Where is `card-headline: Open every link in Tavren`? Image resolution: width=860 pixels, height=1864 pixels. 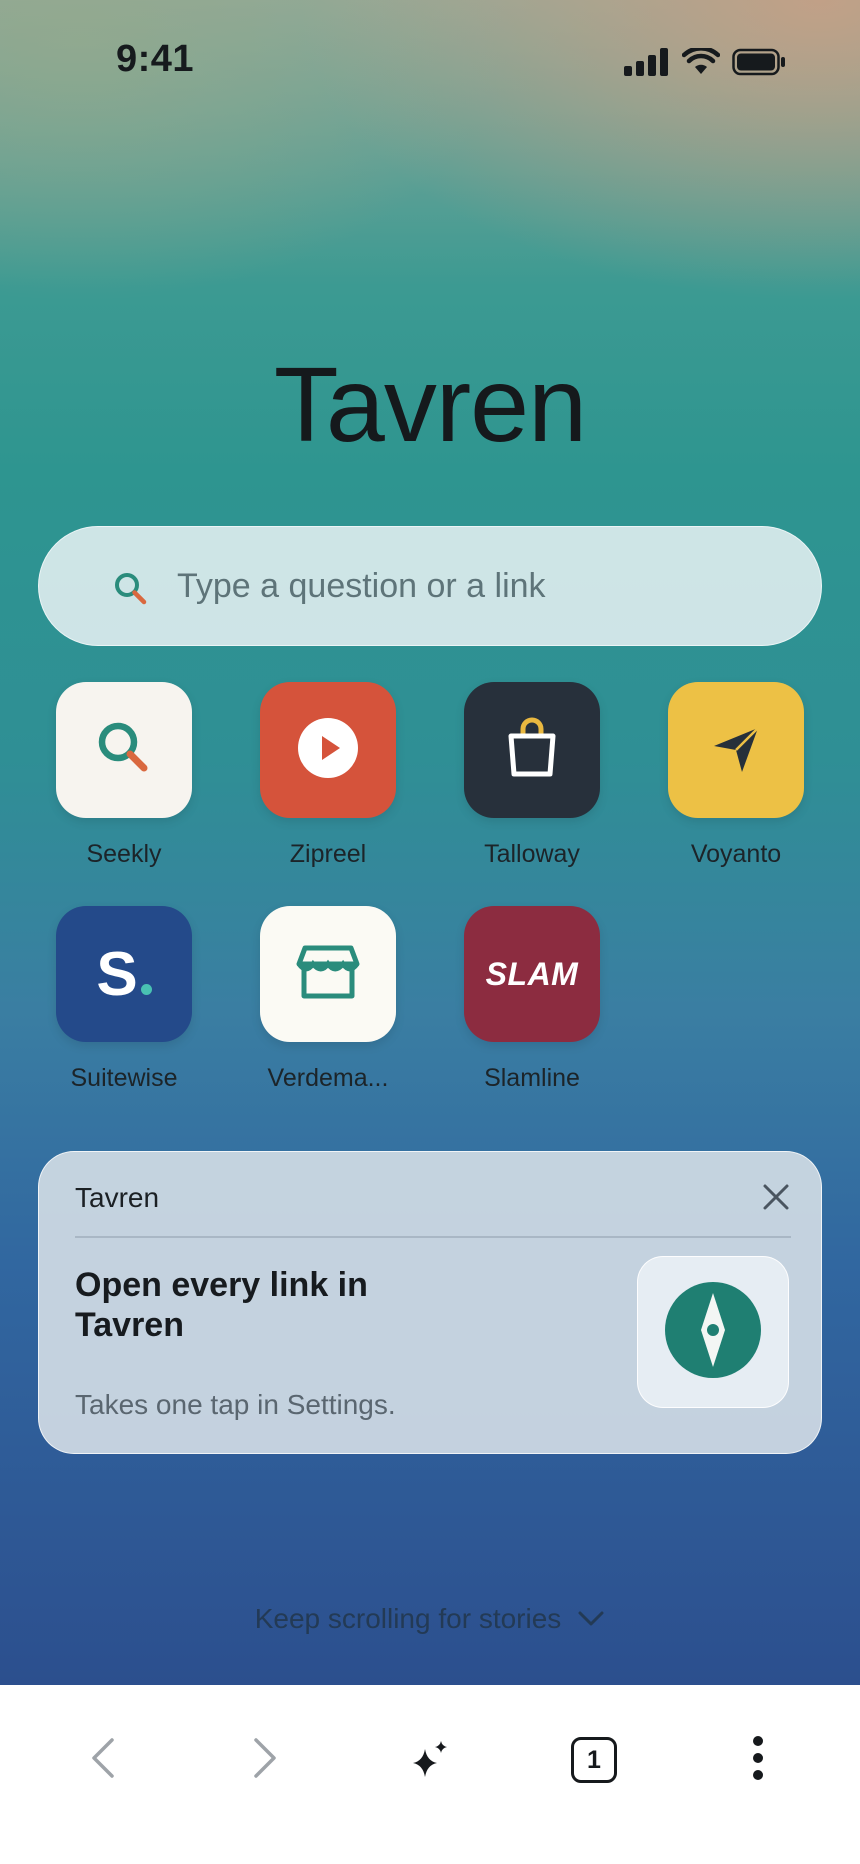
card-headline: Open every link in Tavren is located at coordinates (221, 1305).